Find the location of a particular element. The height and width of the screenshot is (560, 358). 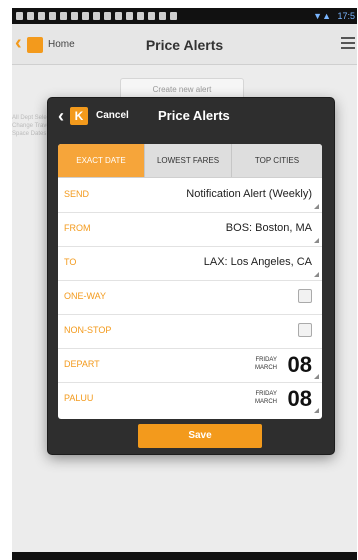

tab-bar: EXACT DATE LOWEST FARES TOP CITIES is located at coordinates (190, 161).